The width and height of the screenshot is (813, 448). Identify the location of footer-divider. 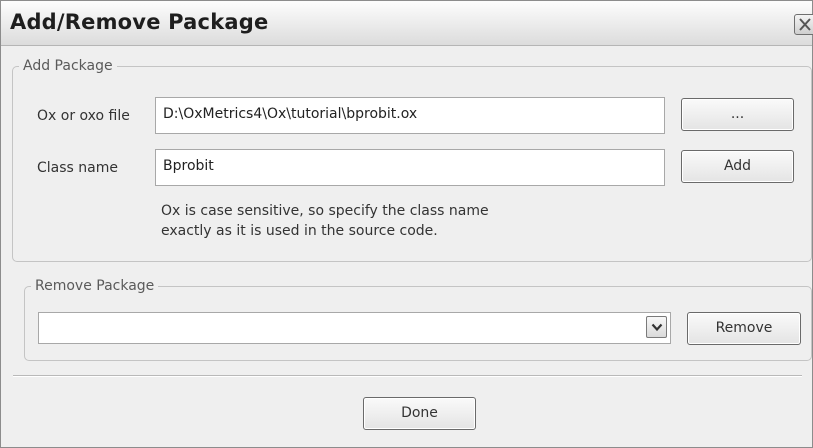
(407, 376).